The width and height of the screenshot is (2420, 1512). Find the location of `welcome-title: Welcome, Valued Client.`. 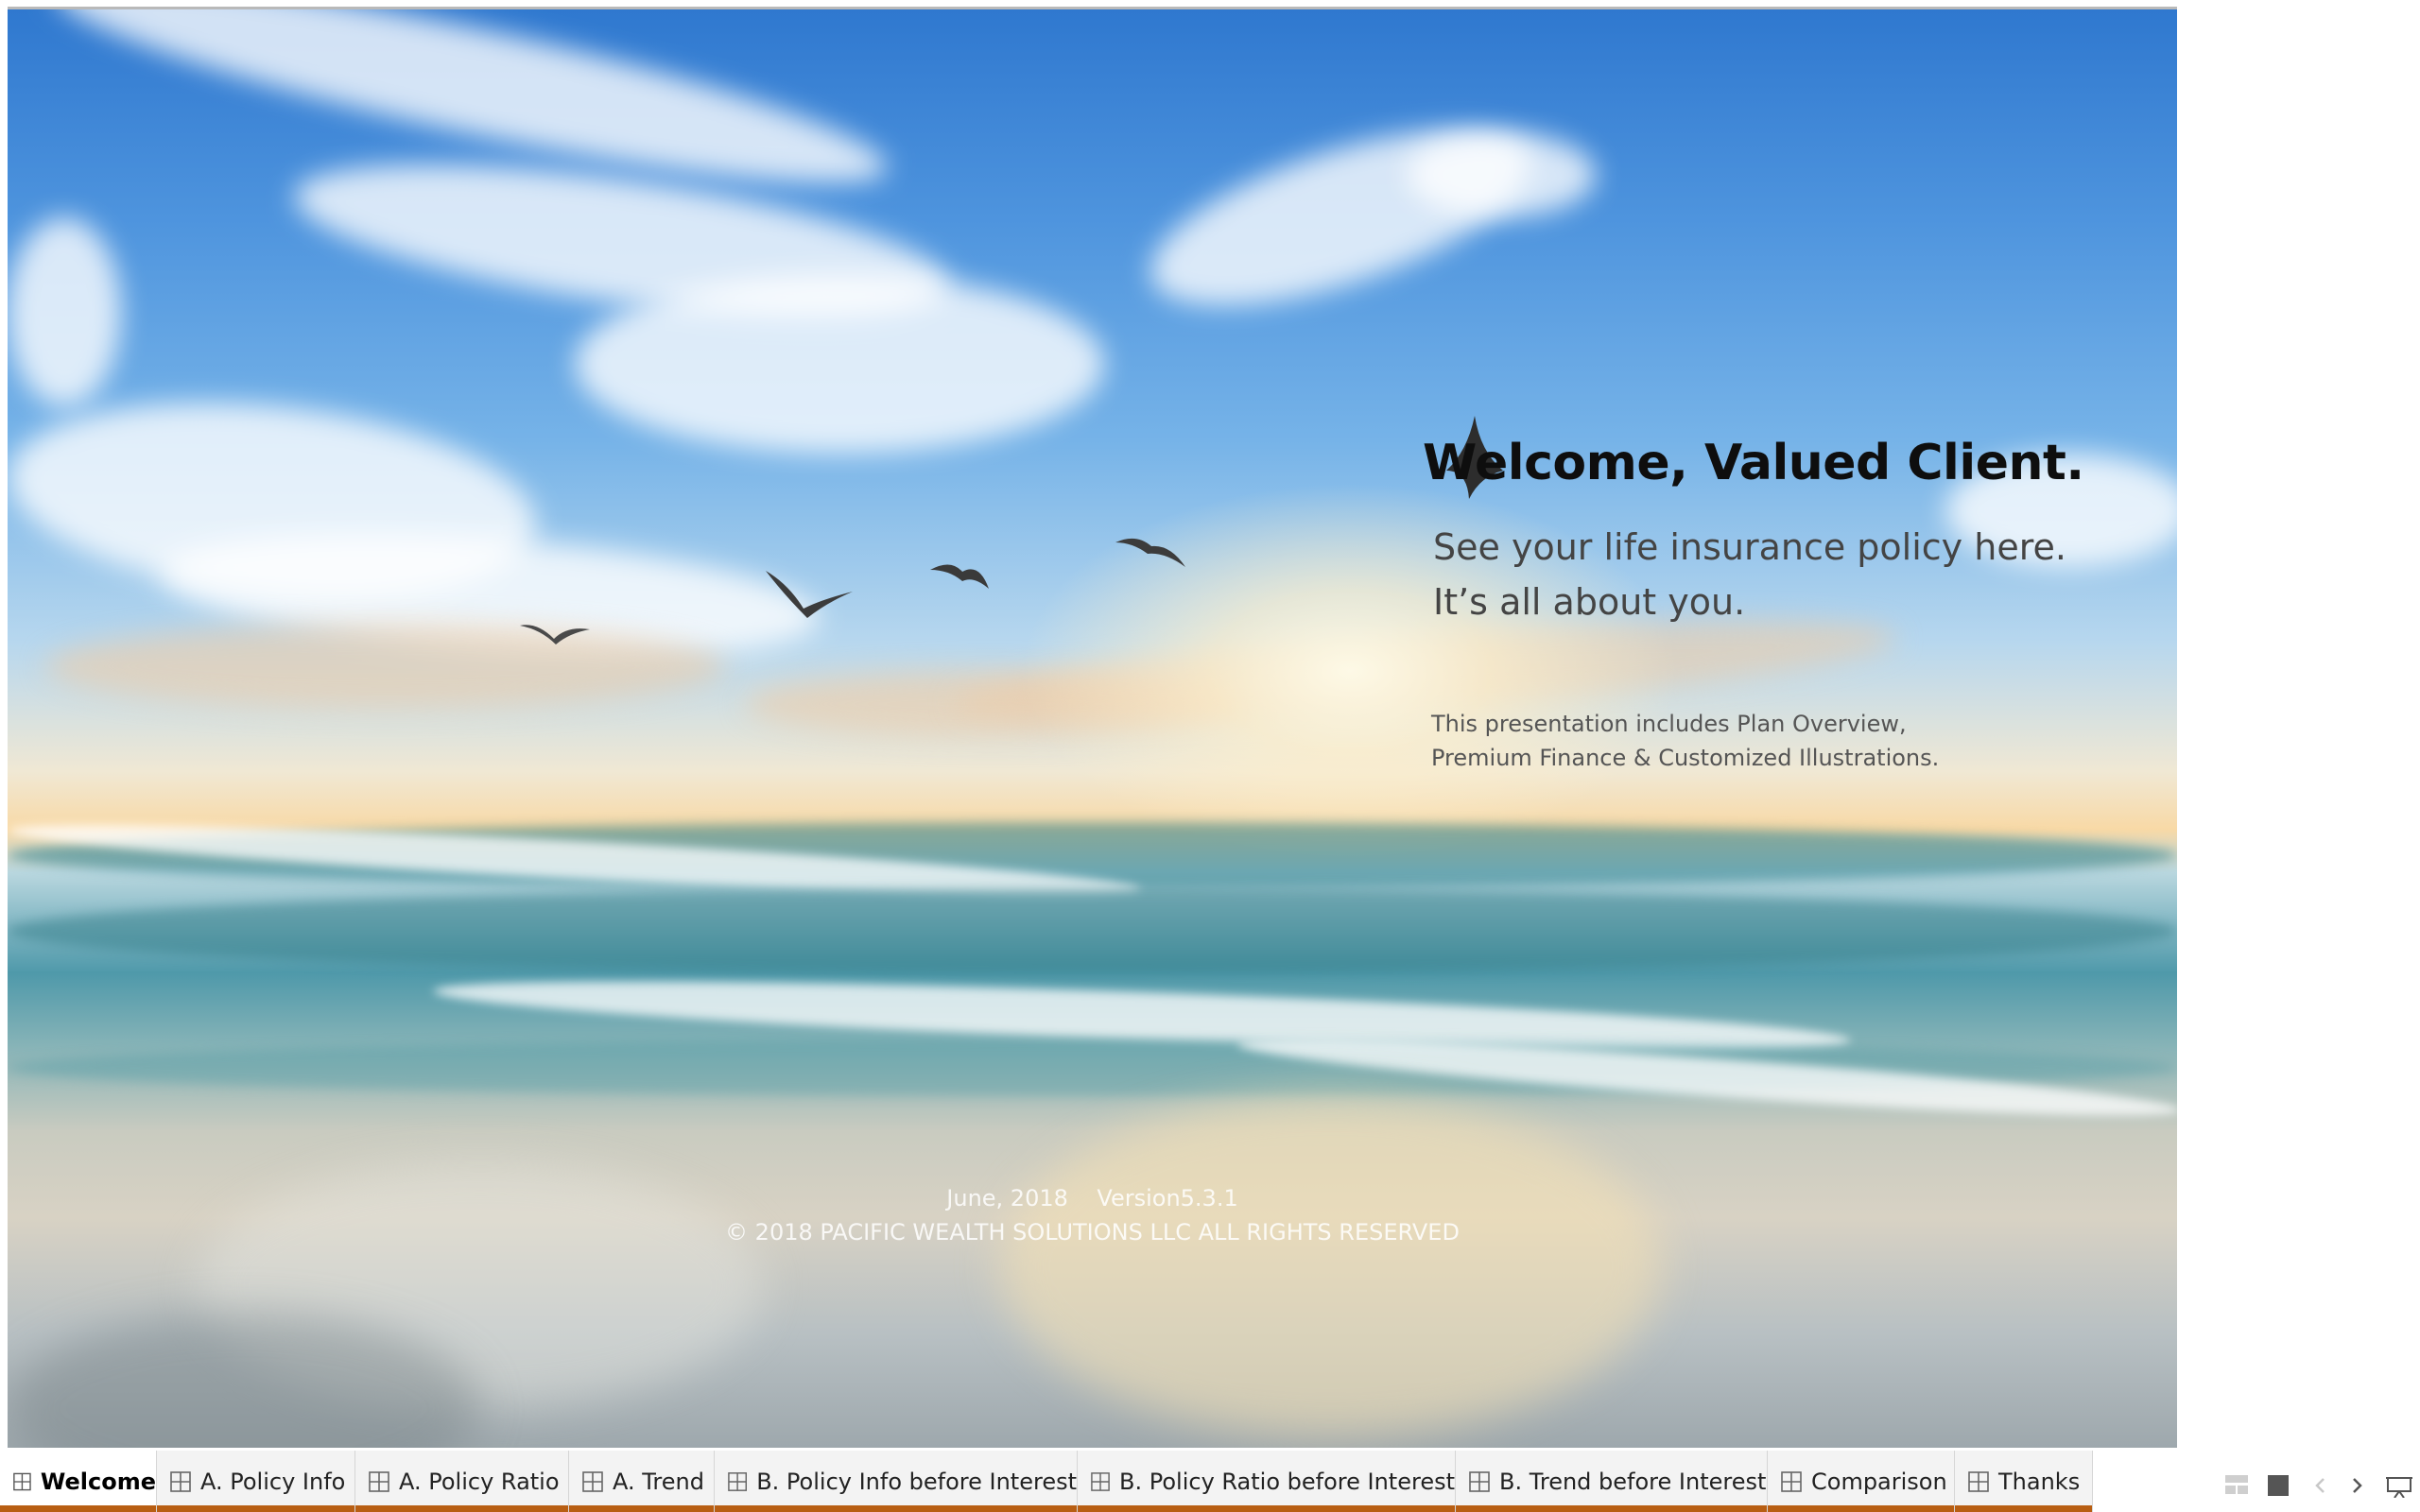

welcome-title: Welcome, Valued Client. is located at coordinates (1753, 463).